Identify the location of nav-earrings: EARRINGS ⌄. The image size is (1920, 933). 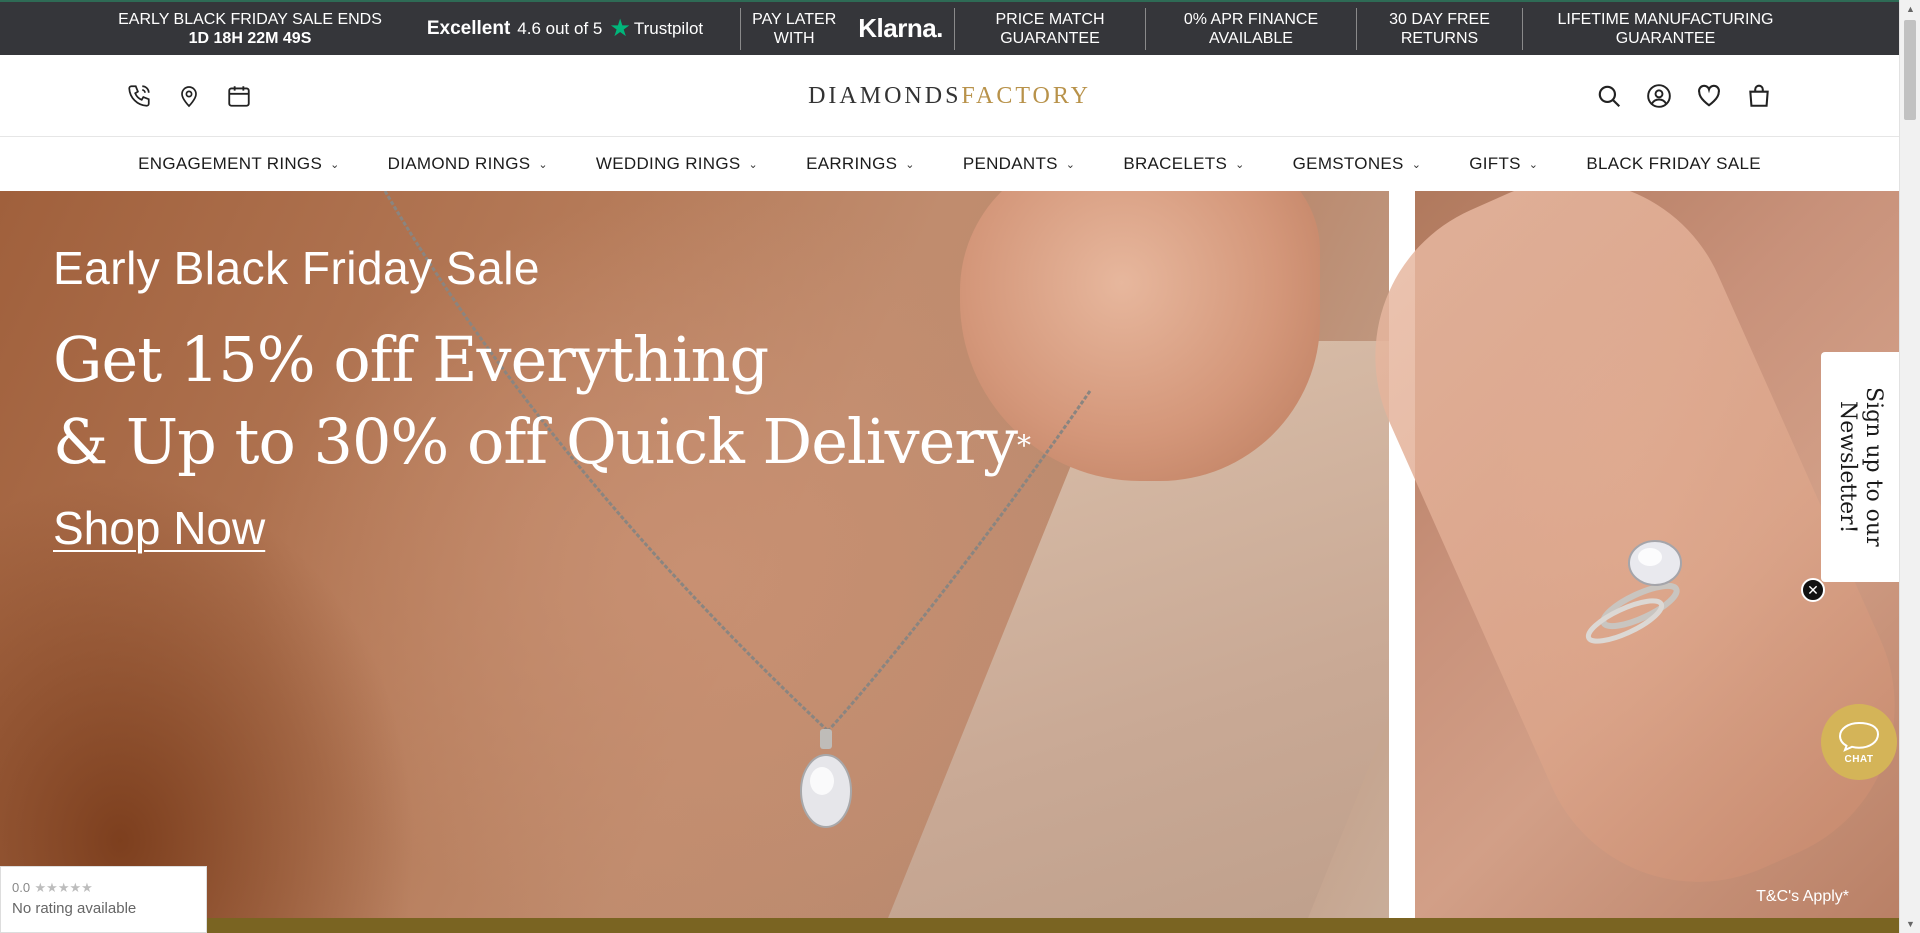
(860, 164).